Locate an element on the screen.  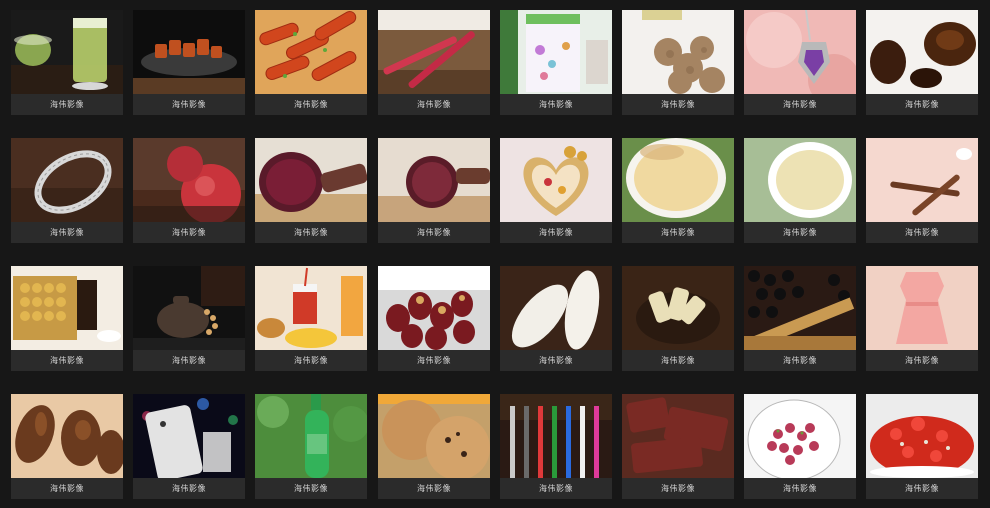
photo-thumbnail-honey-bowl is located at coordinates (678, 180).